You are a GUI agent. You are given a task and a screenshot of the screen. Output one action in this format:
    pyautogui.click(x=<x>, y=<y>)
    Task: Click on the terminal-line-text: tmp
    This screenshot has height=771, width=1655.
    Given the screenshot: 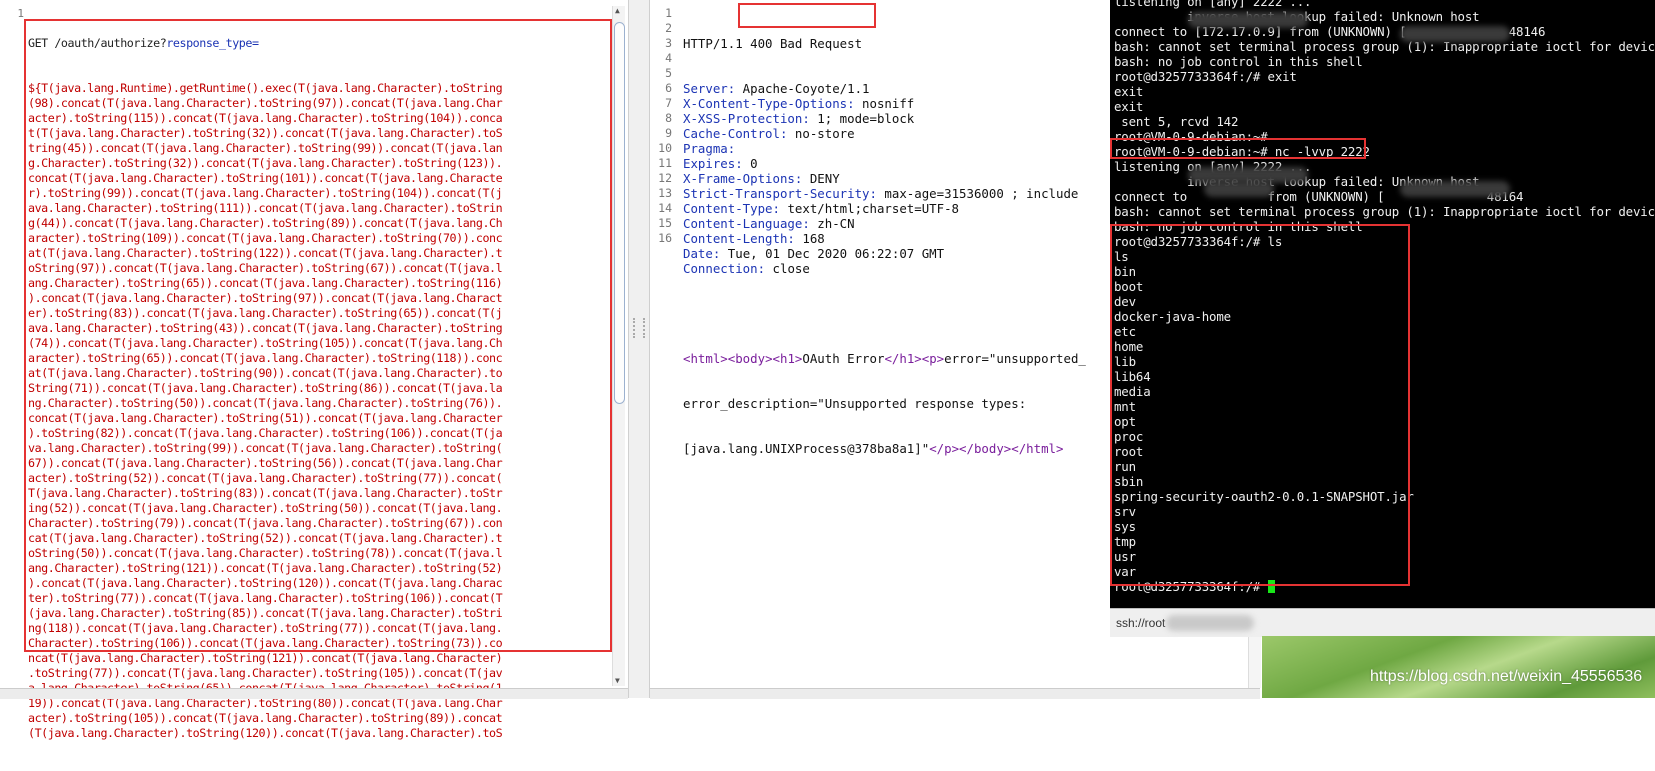 What is the action you would take?
    pyautogui.click(x=1125, y=541)
    